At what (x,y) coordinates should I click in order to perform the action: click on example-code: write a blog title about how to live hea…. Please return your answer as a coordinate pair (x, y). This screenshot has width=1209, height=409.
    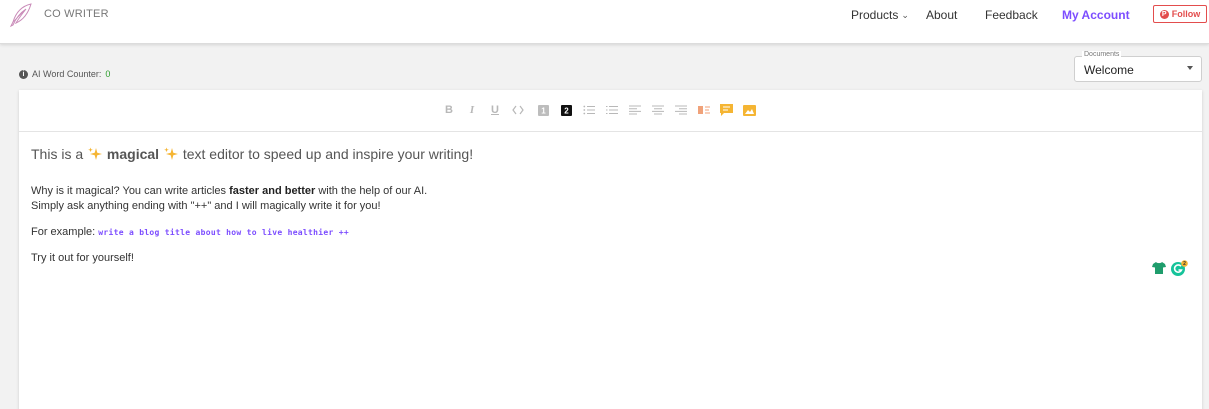
    Looking at the image, I should click on (223, 232).